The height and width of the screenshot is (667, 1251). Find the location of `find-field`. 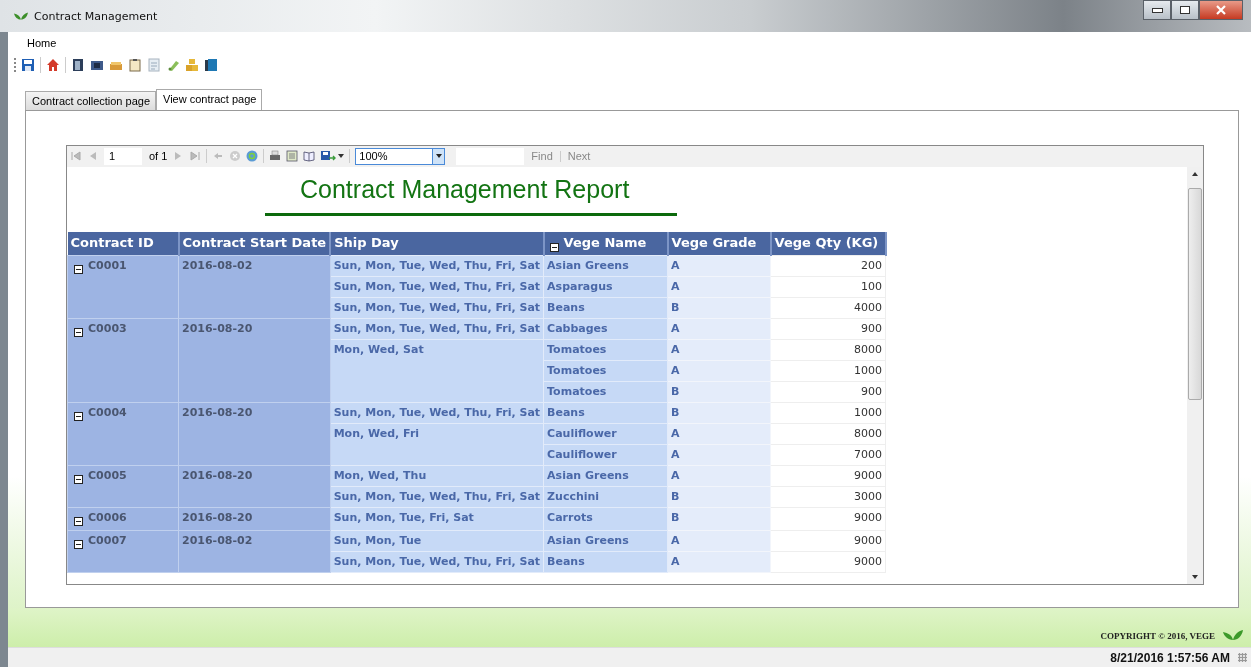

find-field is located at coordinates (490, 156).